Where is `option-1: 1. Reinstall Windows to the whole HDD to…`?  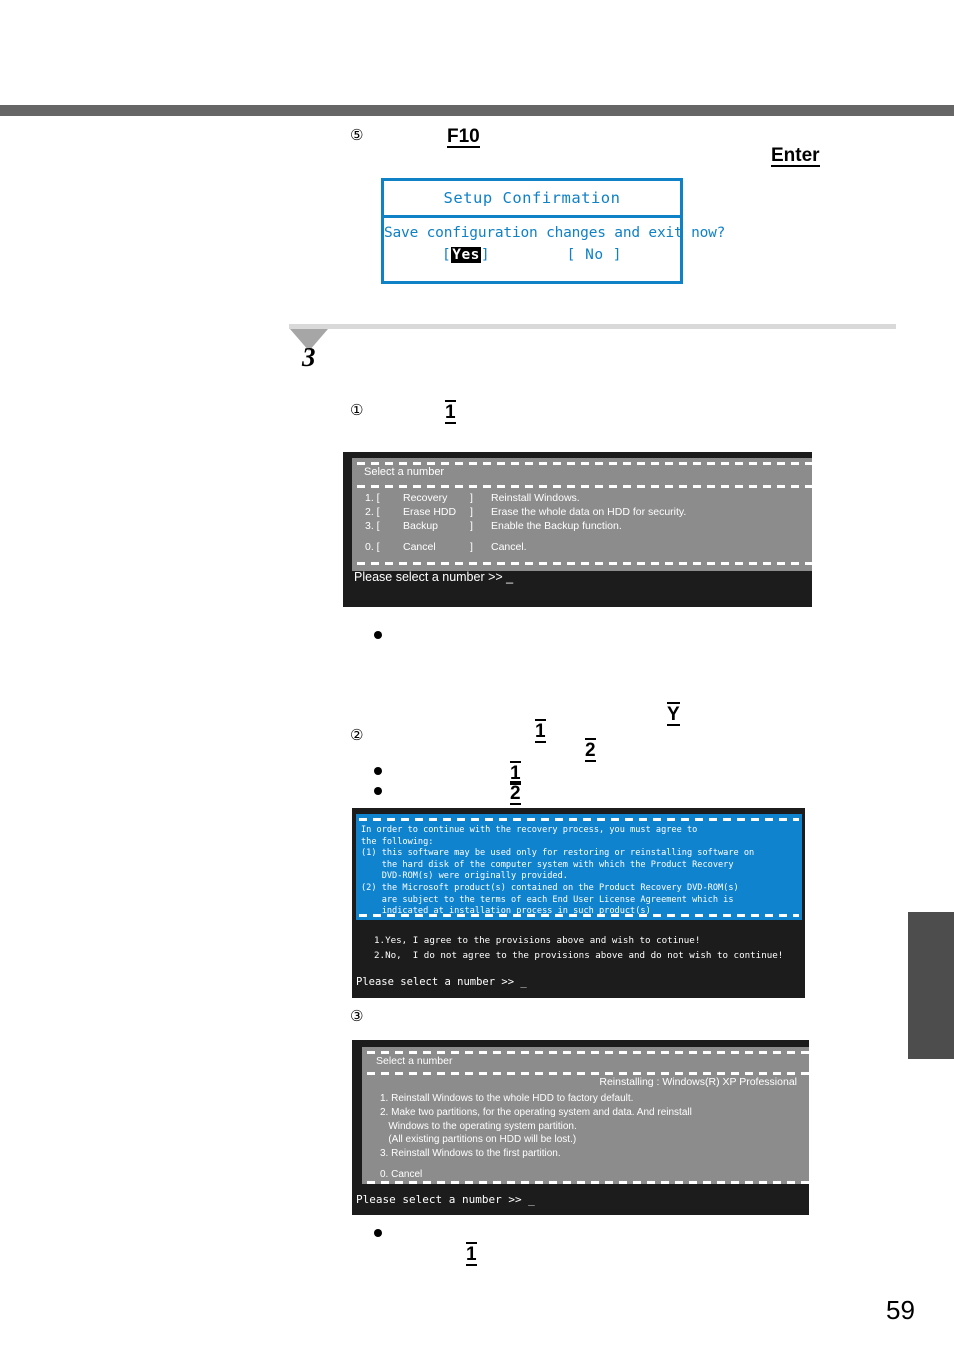 option-1: 1. Reinstall Windows to the whole HDD to… is located at coordinates (506, 1098).